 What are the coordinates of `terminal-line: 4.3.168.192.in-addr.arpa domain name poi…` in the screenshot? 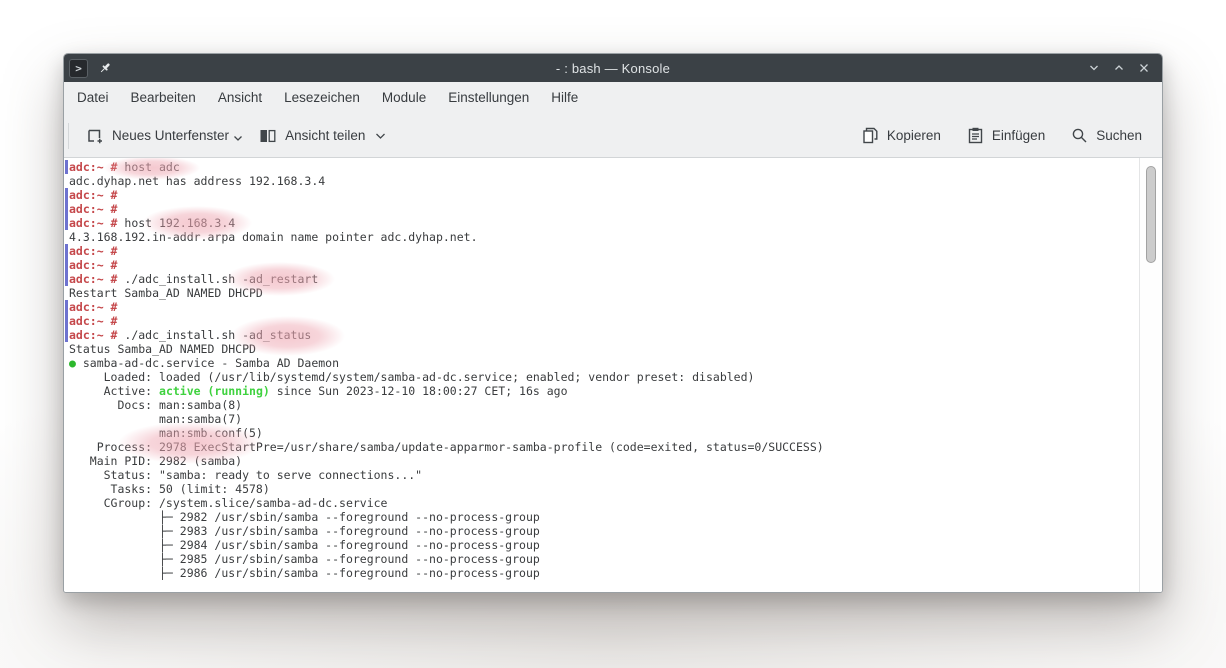 It's located at (273, 237).